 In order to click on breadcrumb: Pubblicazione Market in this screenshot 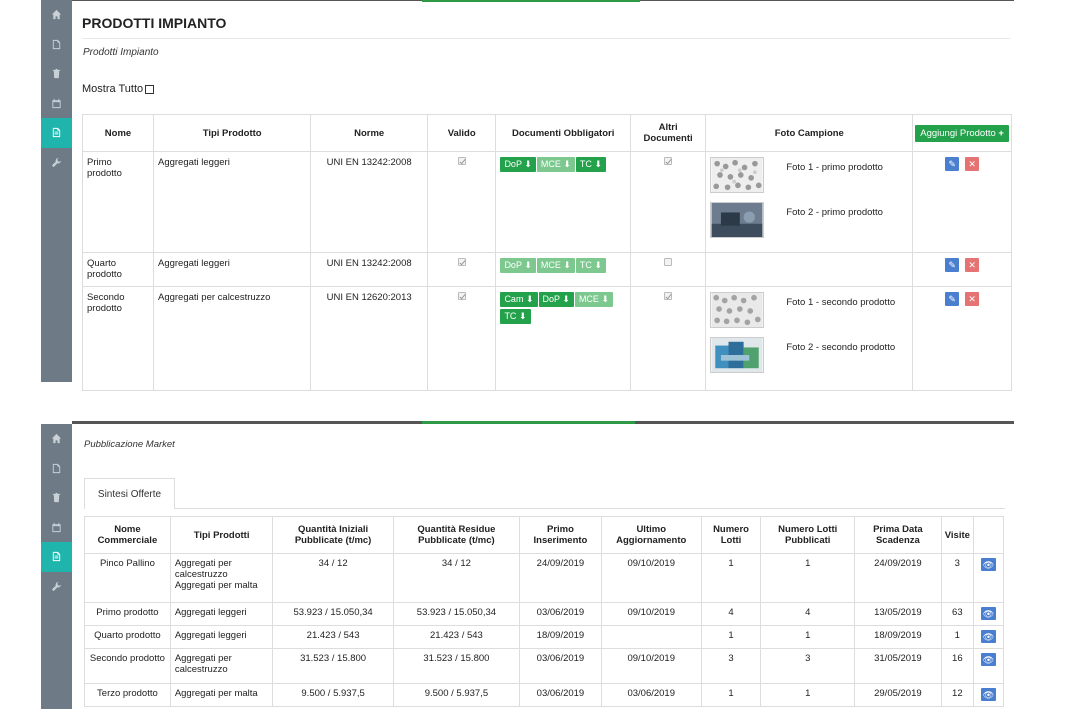, I will do `click(129, 444)`.